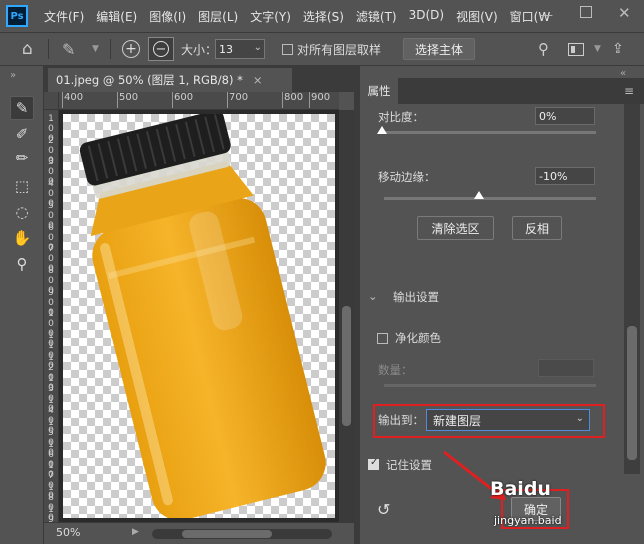 The height and width of the screenshot is (544, 644). I want to click on reset-icon: ↺, so click(383, 509).